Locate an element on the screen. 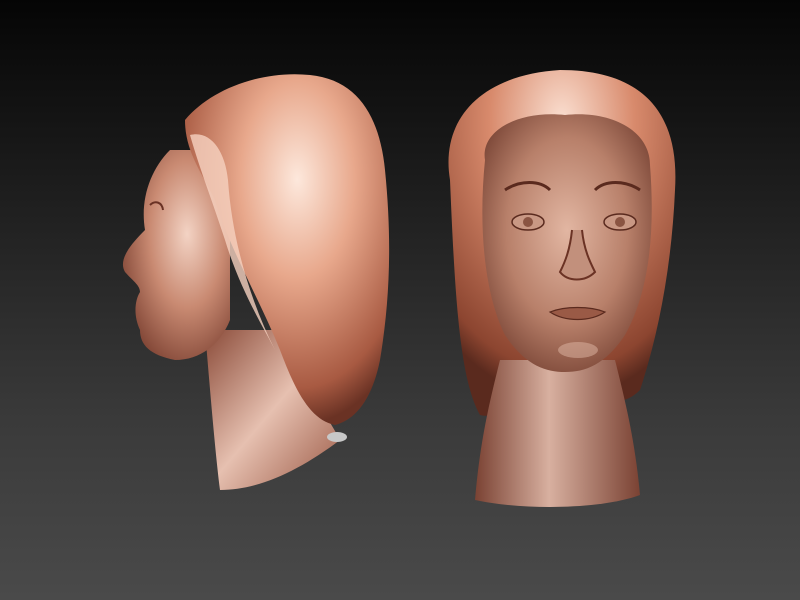 The image size is (800, 600). side-base-ring is located at coordinates (337, 437).